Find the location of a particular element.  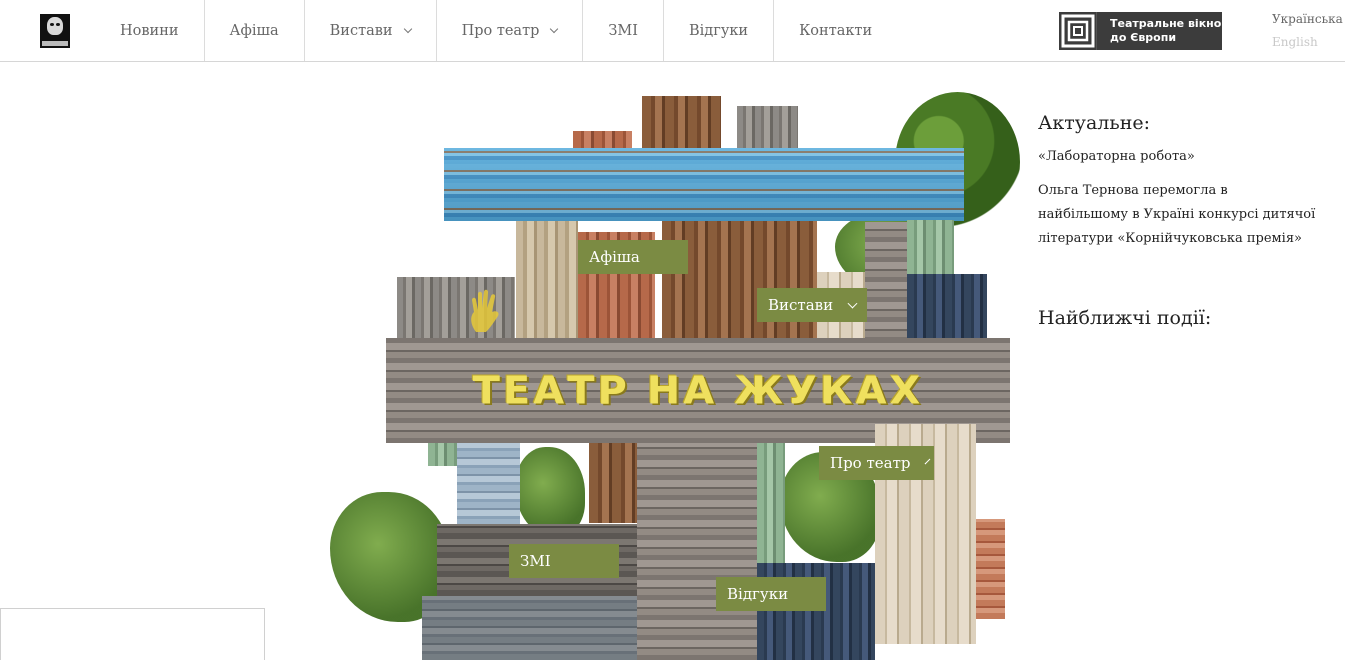

news-link: «Лабораторна робота» is located at coordinates (1188, 157).